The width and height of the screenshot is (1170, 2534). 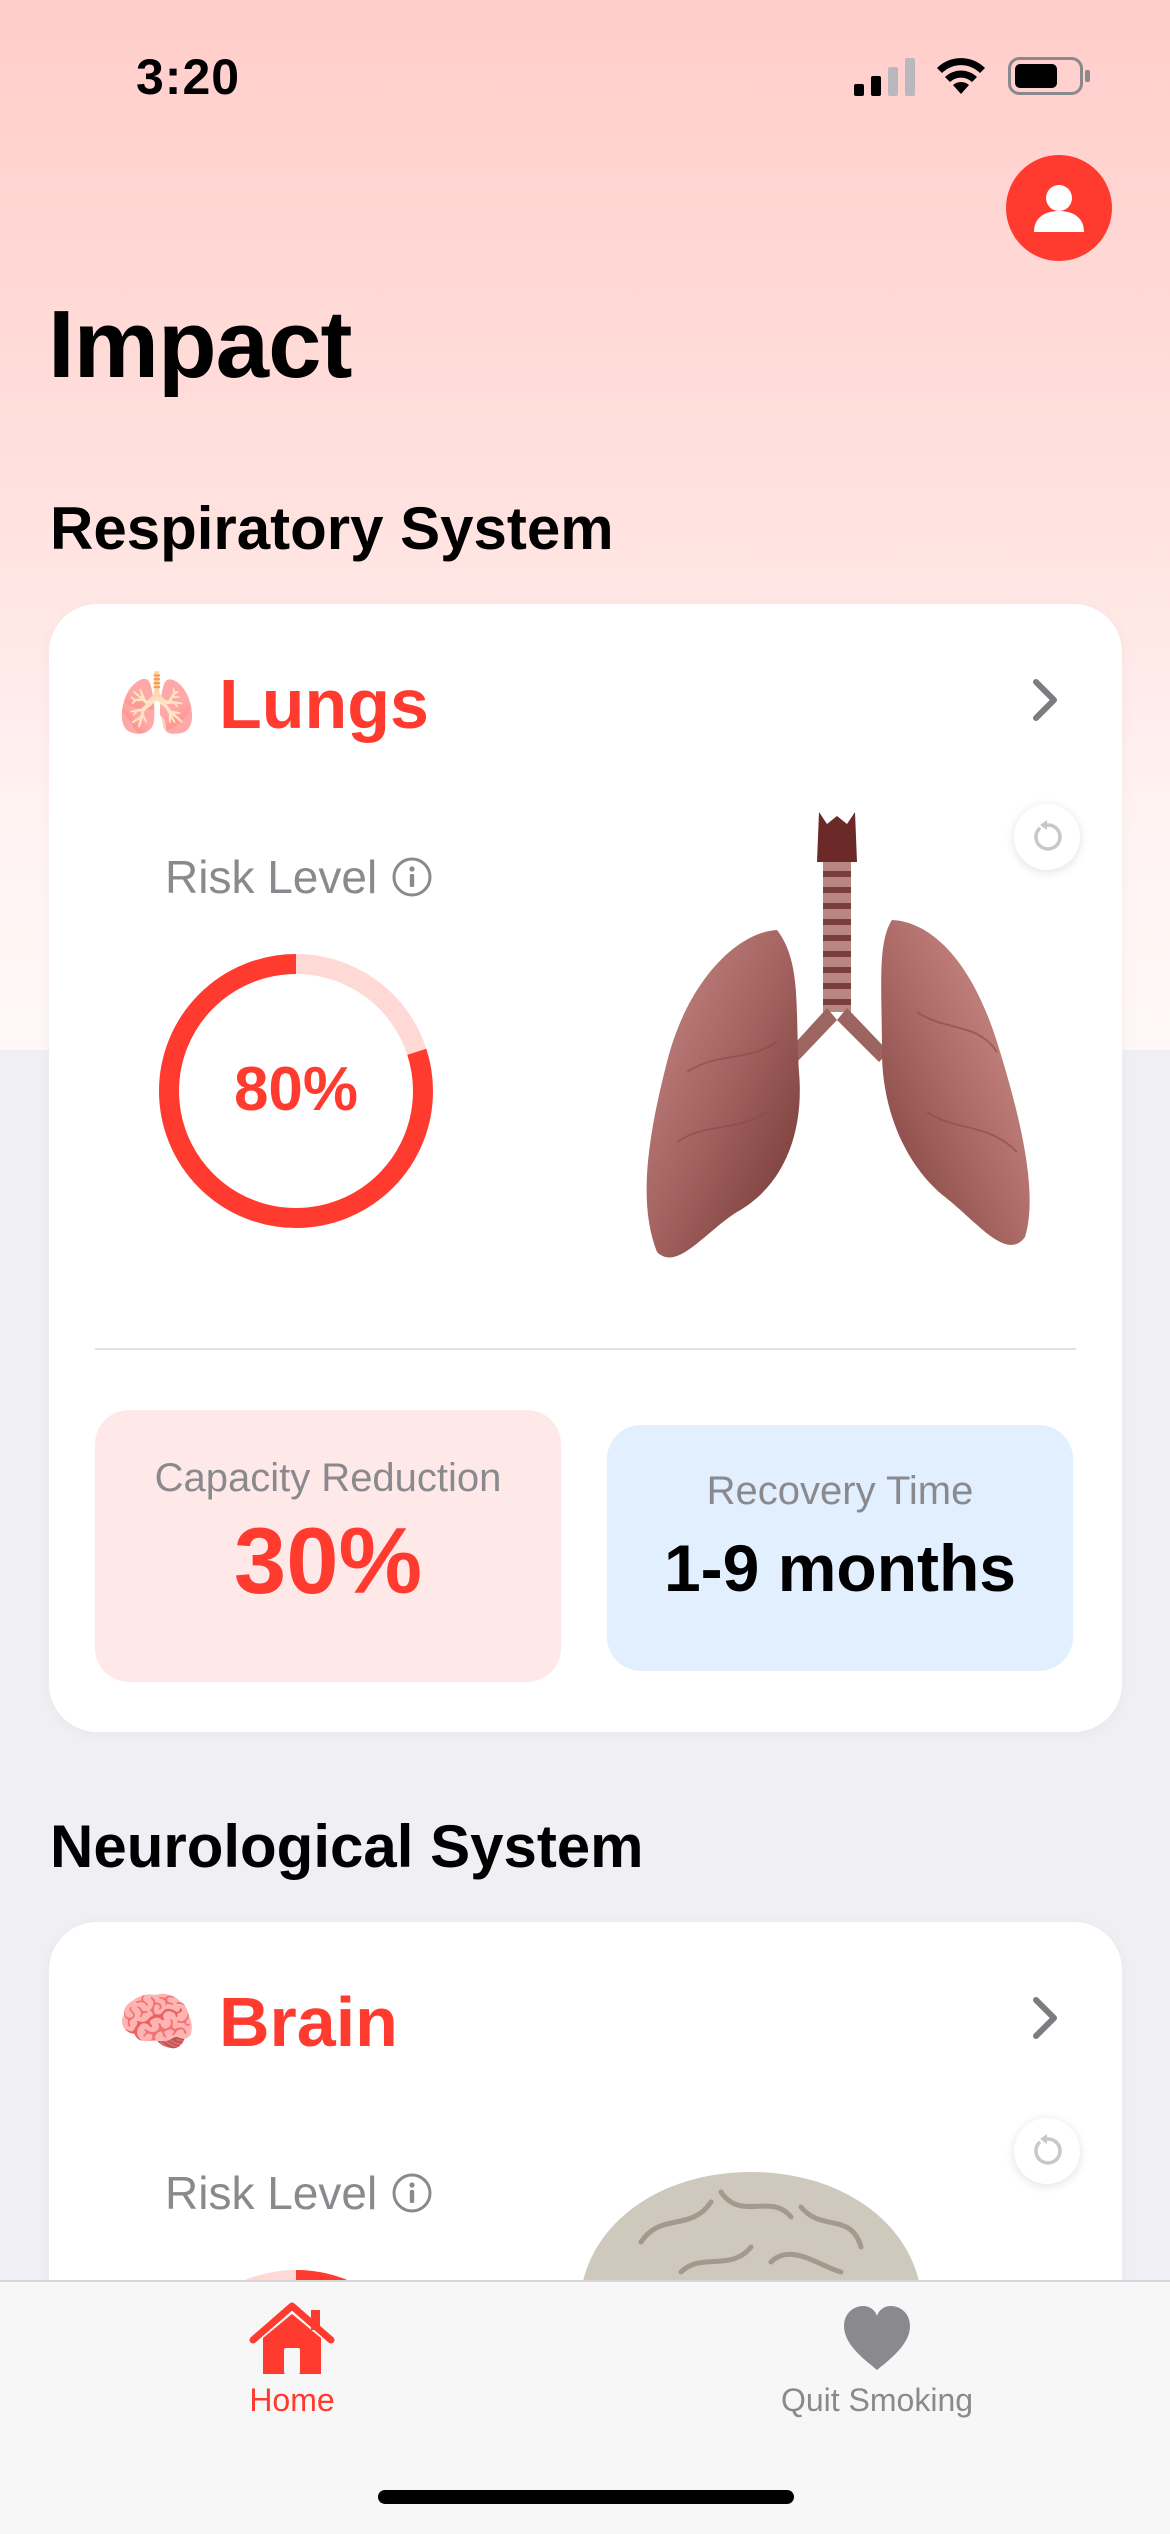 I want to click on rotate-icon, so click(x=1048, y=2149).